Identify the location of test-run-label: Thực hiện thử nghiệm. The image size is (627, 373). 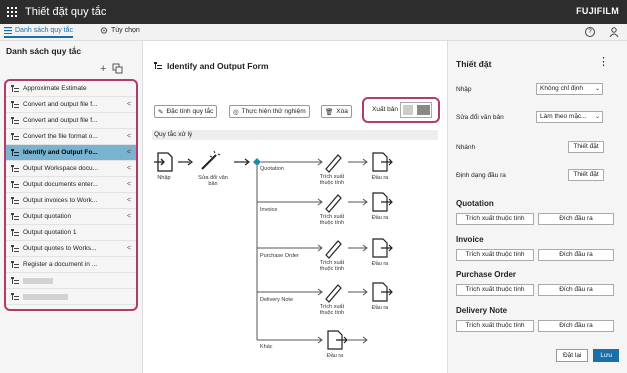
(273, 111).